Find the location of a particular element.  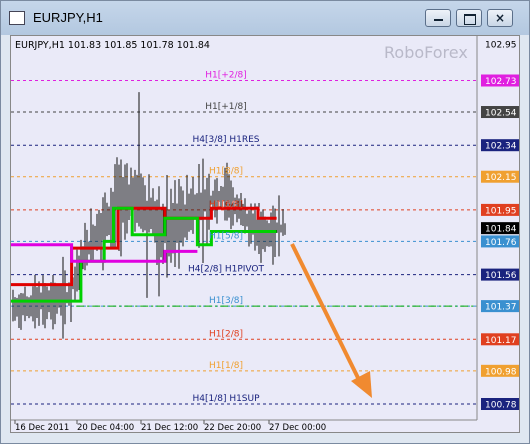

y-tick-label: 101.17 is located at coordinates (501, 341).